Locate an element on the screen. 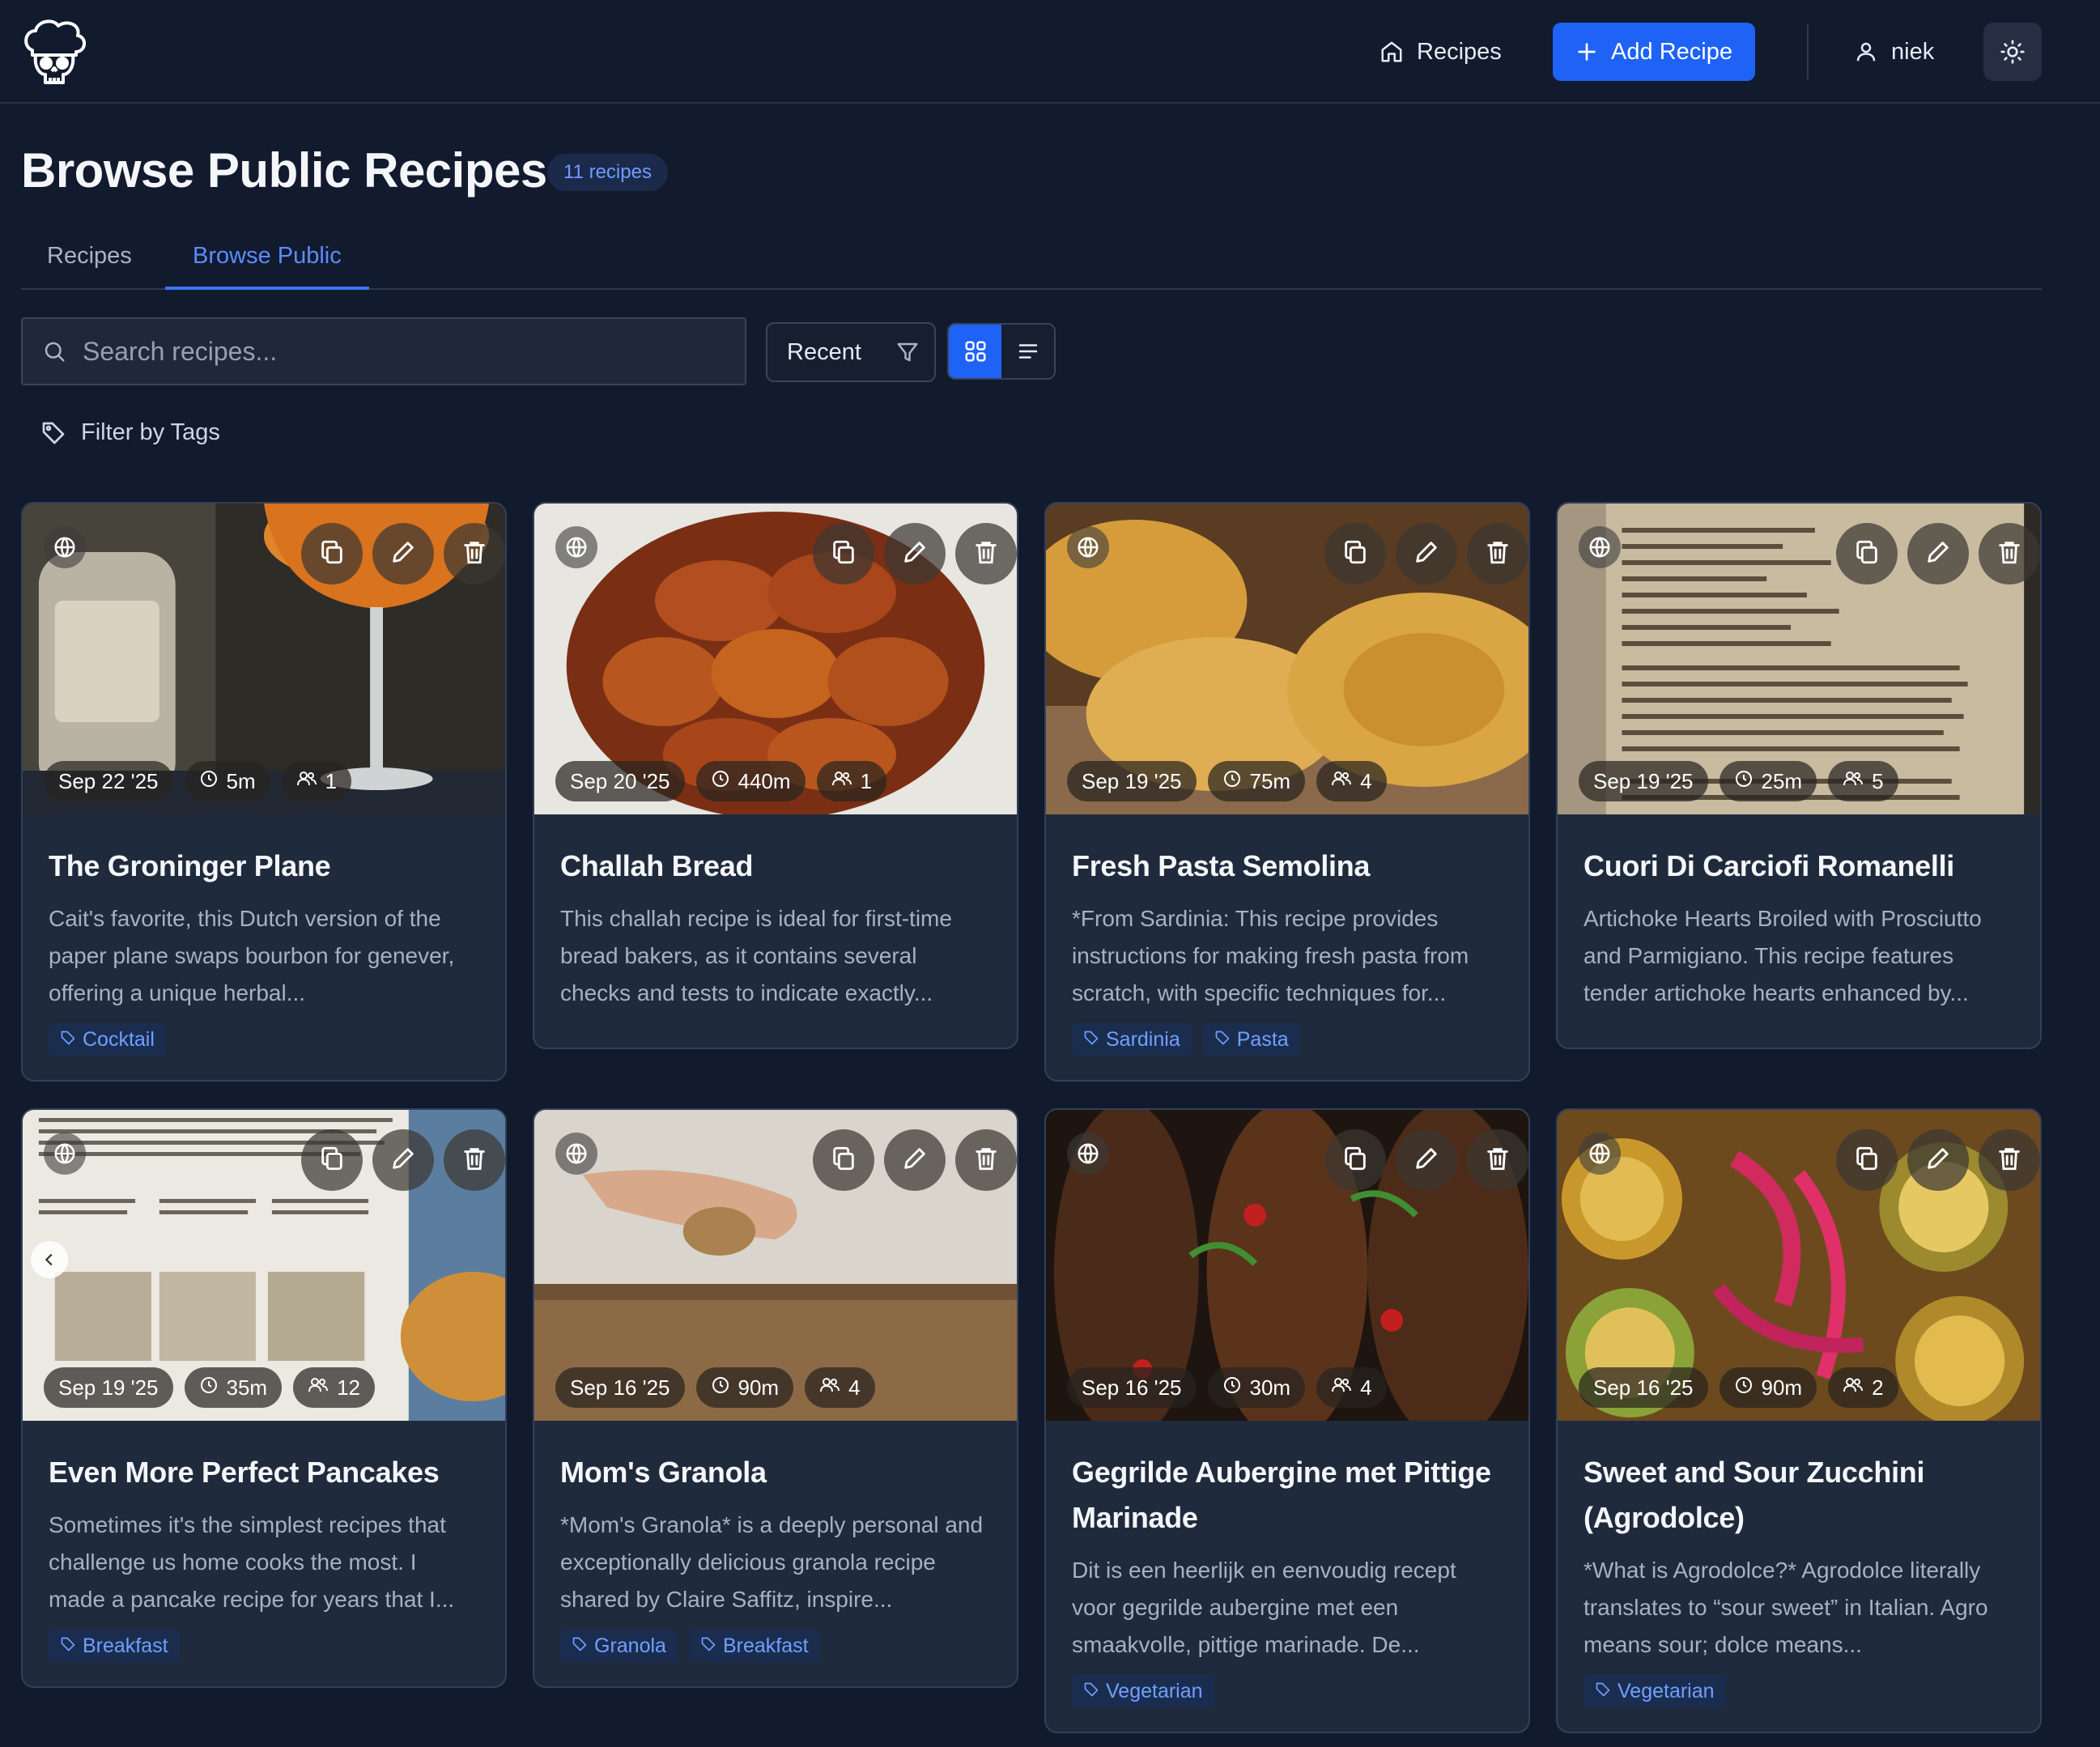 The image size is (2100, 1747). recipe-title: Cuori Di Carciofi Romanelli is located at coordinates (1799, 866).